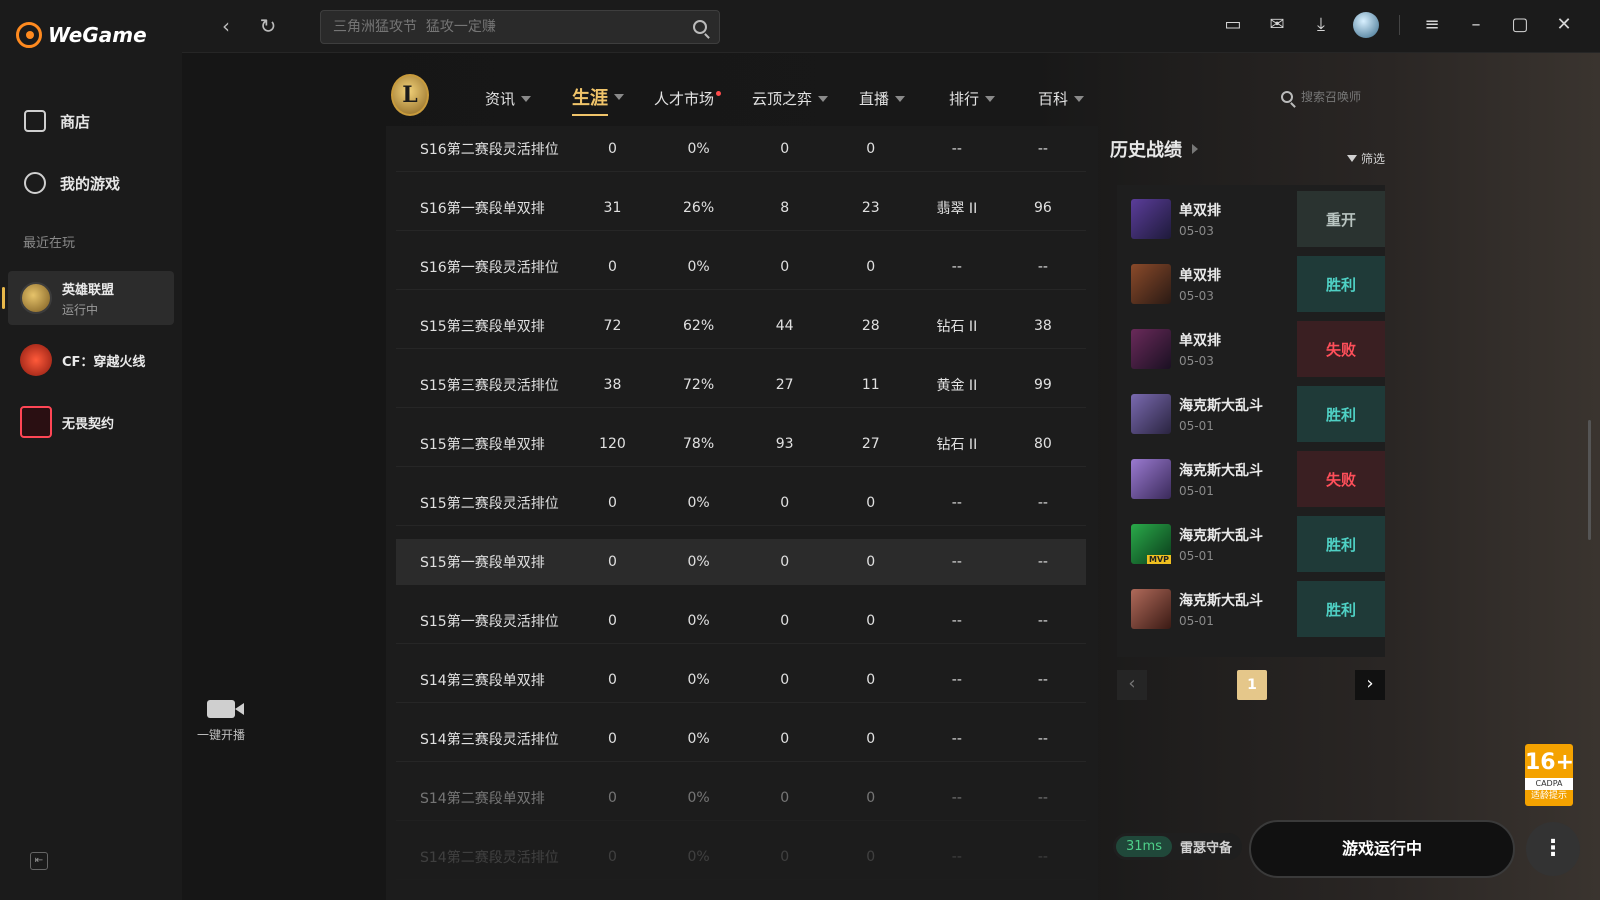  What do you see at coordinates (1251, 284) in the screenshot?
I see `match-item: 单双排 05-03 胜利` at bounding box center [1251, 284].